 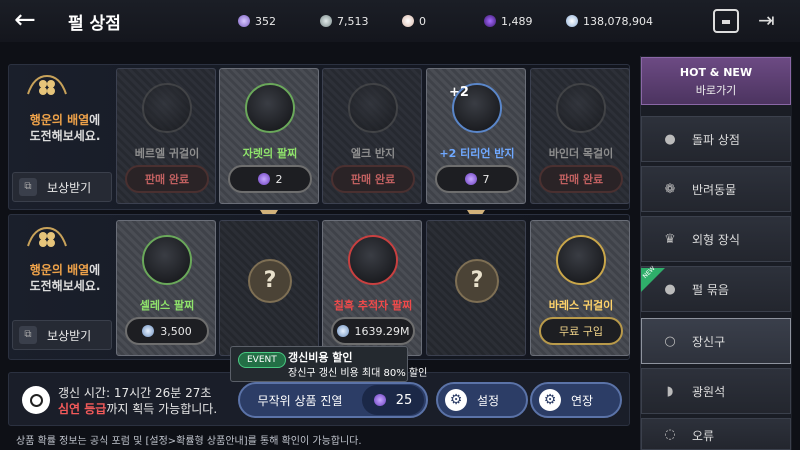 I want to click on purple-crystal-icon, so click(x=244, y=21).